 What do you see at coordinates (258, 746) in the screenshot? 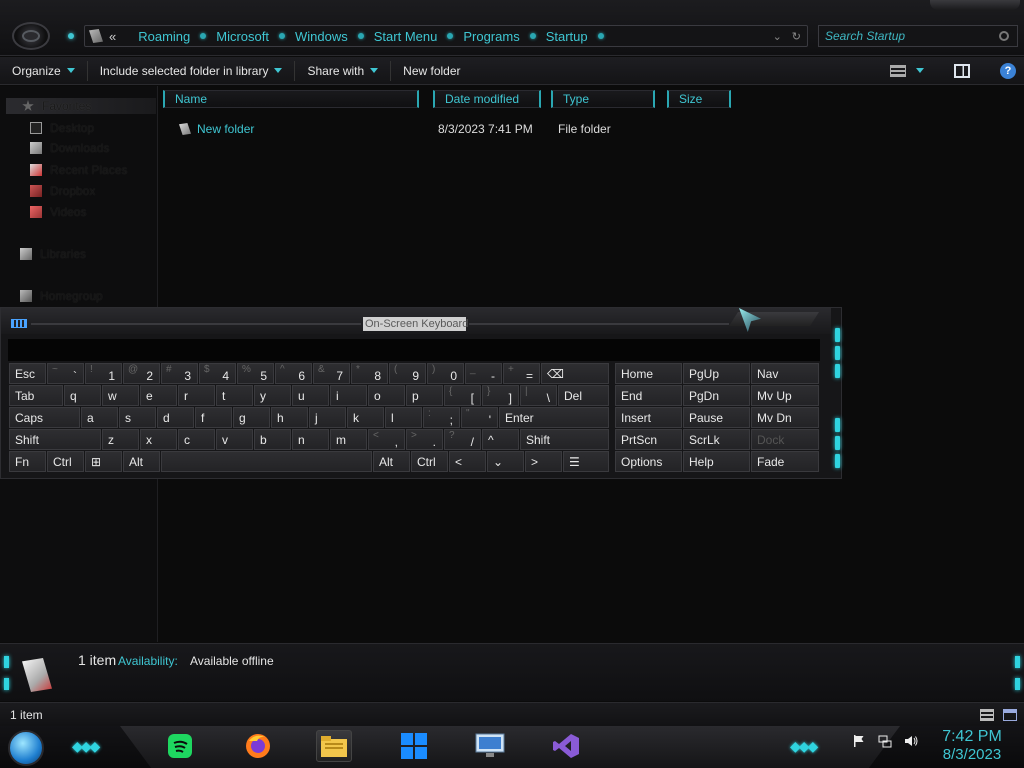
I see `firefox-app-button` at bounding box center [258, 746].